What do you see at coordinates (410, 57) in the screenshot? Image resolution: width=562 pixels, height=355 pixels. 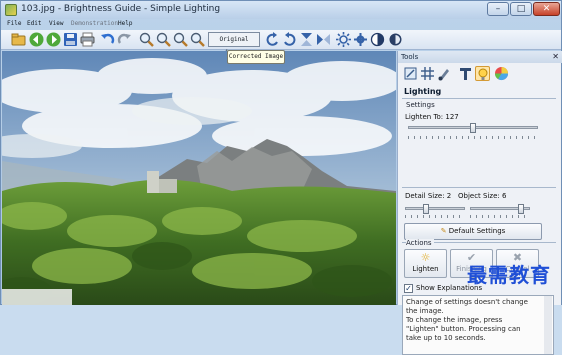 I see `tools-header-label: Tools` at bounding box center [410, 57].